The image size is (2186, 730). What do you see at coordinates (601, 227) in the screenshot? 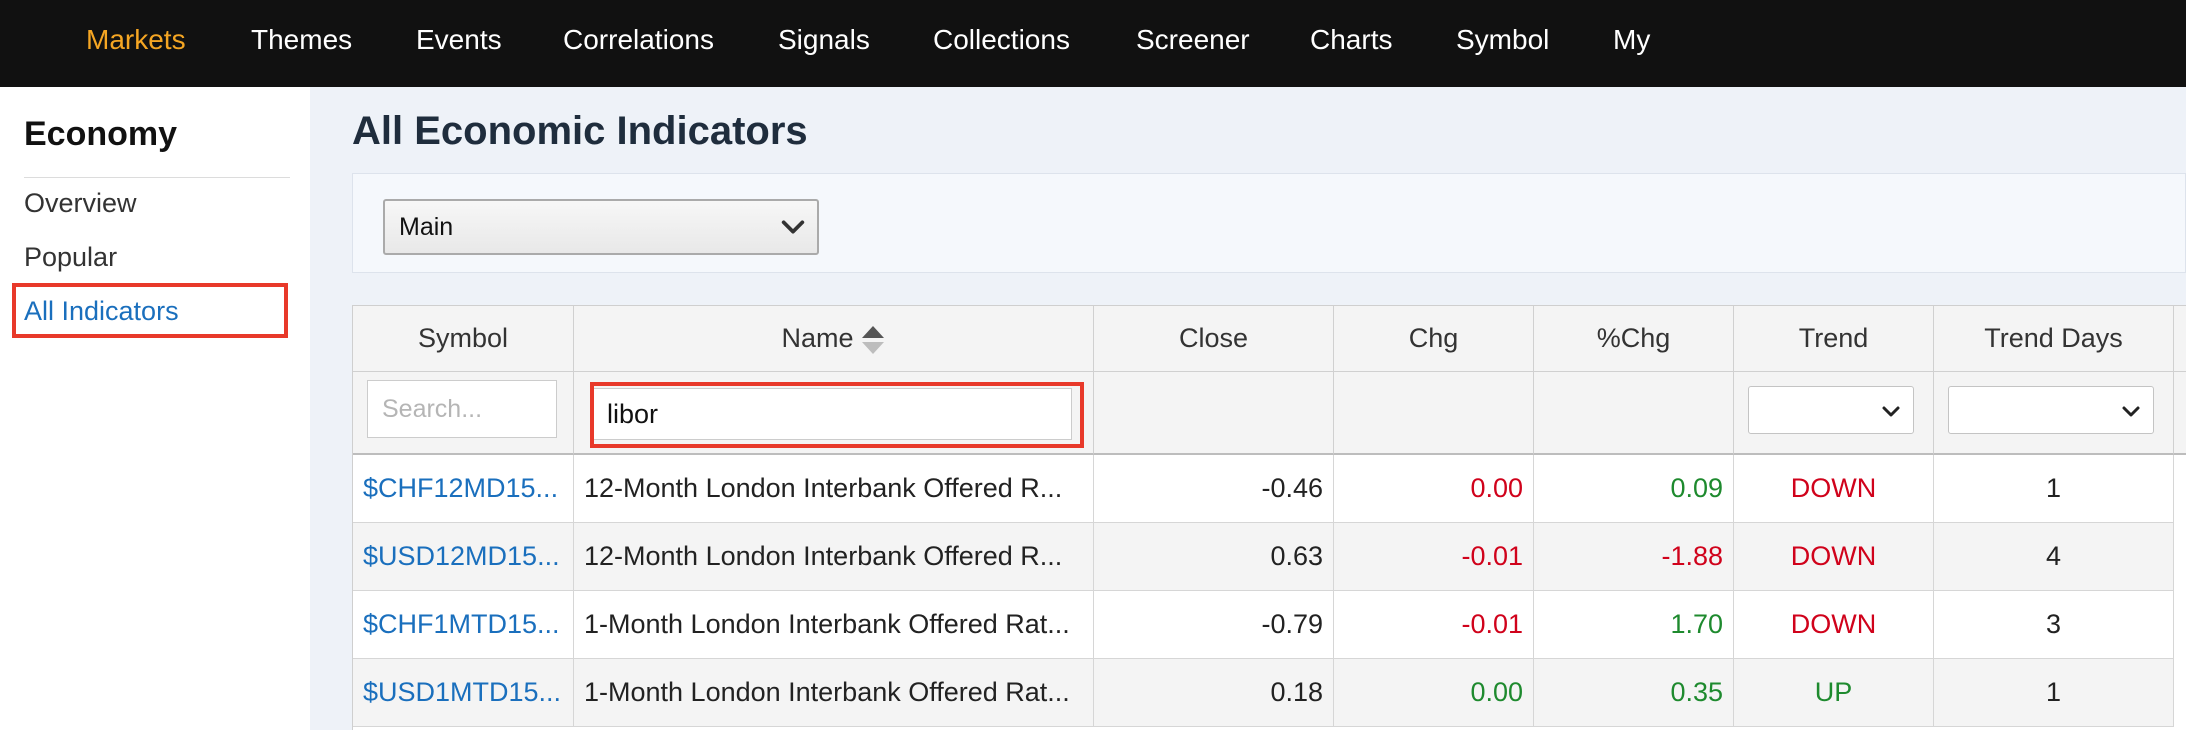
I see `view-select: Main` at bounding box center [601, 227].